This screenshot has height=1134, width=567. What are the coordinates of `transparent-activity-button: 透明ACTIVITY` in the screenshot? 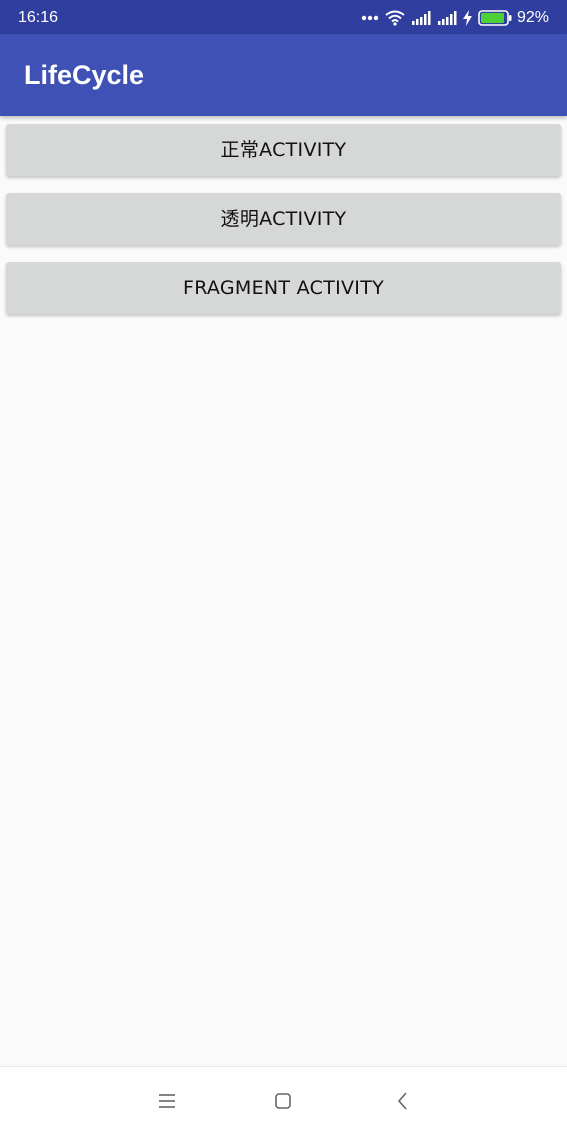 It's located at (283, 219).